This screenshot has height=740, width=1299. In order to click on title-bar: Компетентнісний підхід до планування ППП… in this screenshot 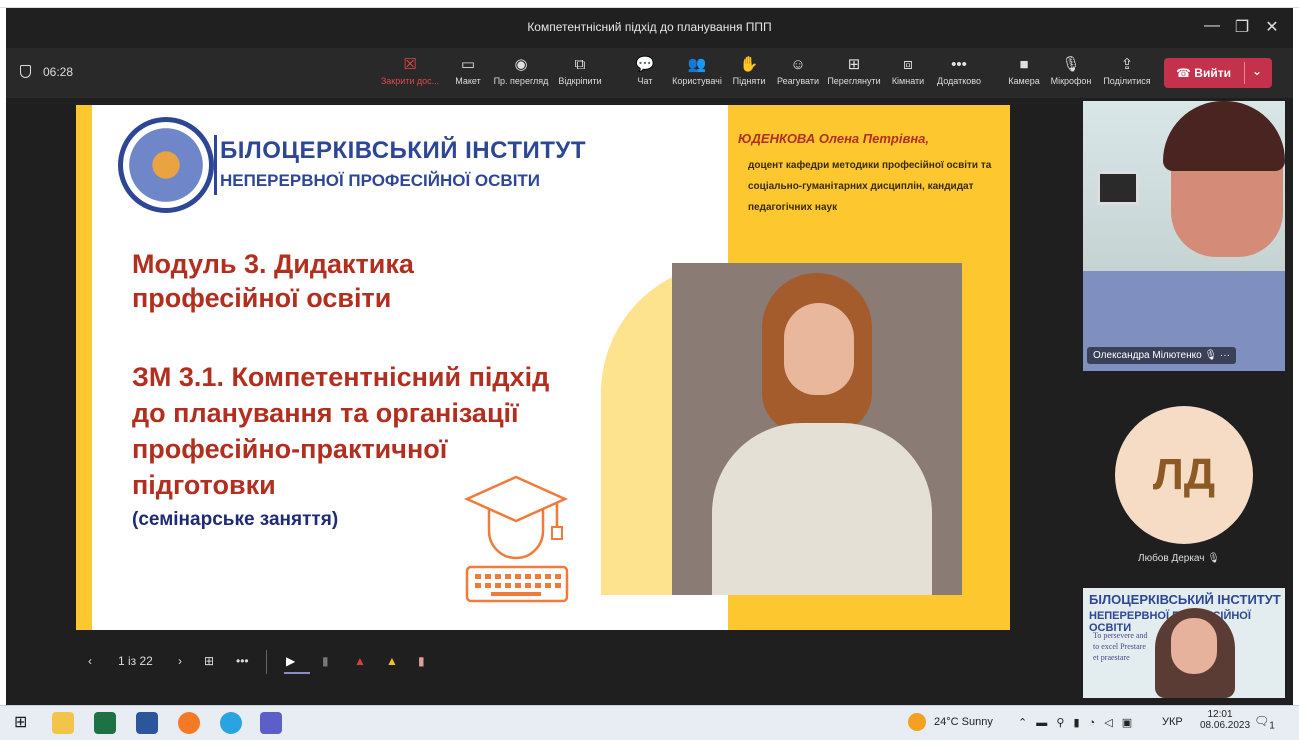, I will do `click(649, 28)`.